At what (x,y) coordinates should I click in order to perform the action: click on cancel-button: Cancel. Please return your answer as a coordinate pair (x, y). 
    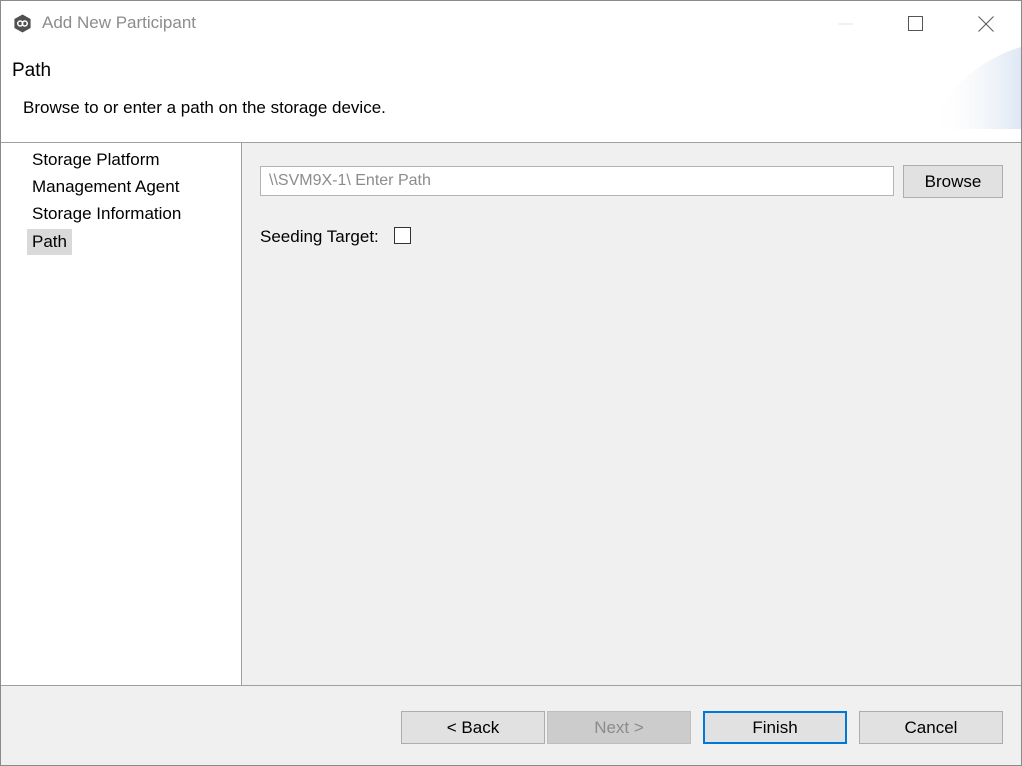
    Looking at the image, I should click on (931, 727).